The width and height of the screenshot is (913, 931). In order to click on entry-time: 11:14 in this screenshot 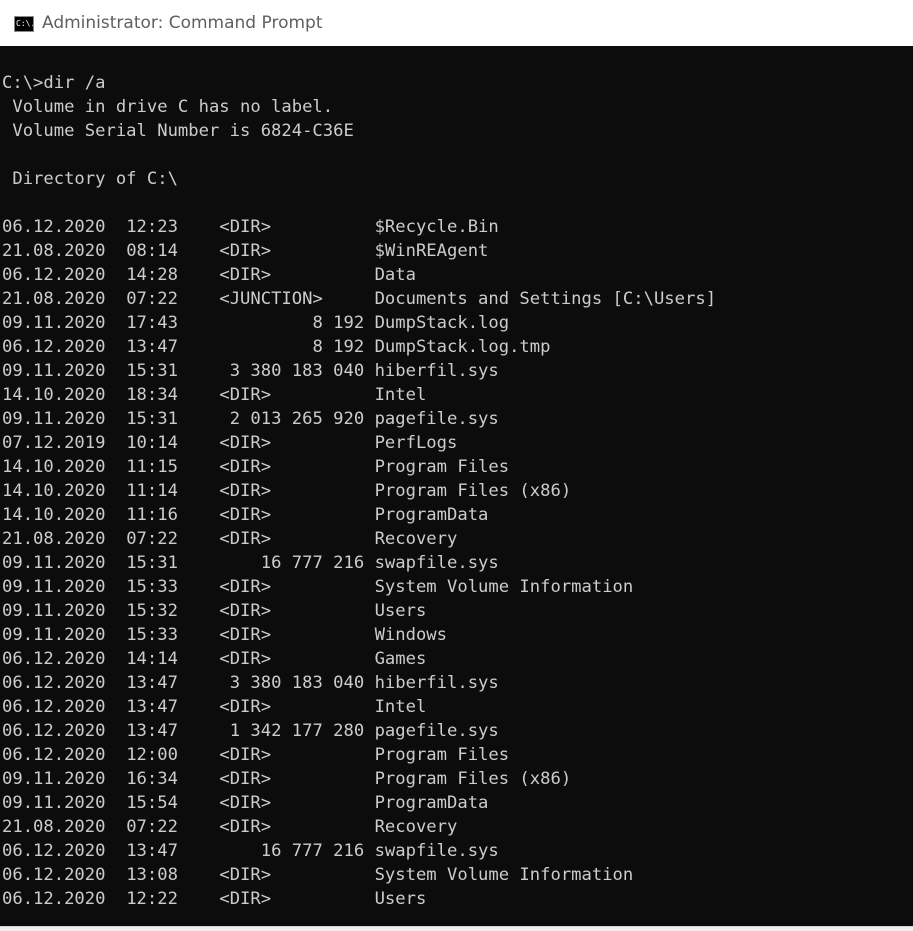, I will do `click(152, 491)`.